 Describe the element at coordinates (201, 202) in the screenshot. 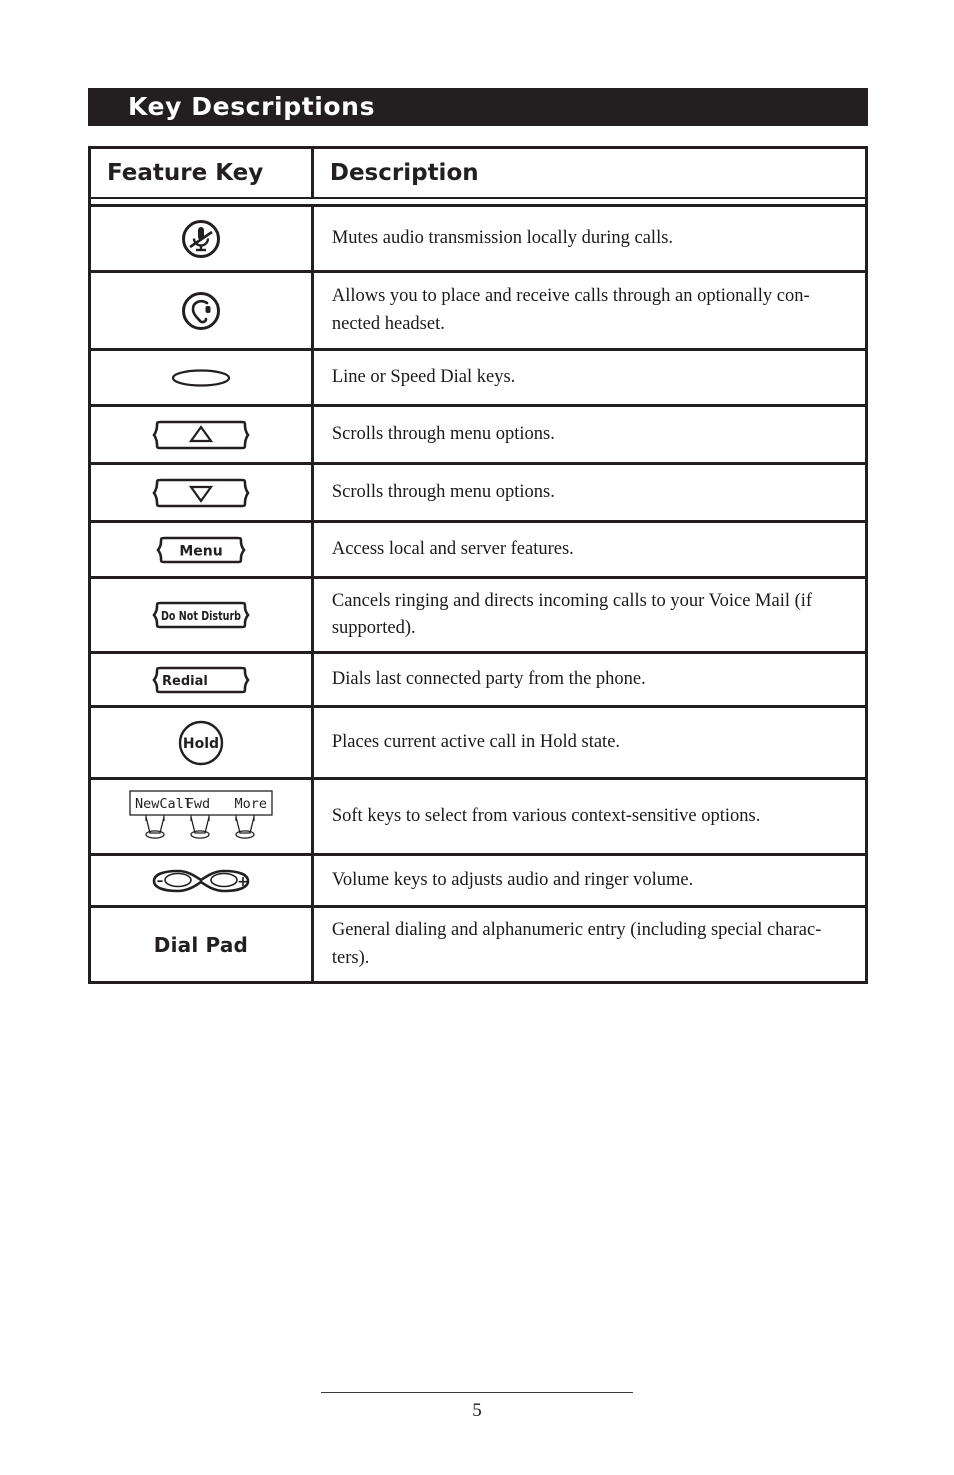

I see `table-header-rule-left` at that location.